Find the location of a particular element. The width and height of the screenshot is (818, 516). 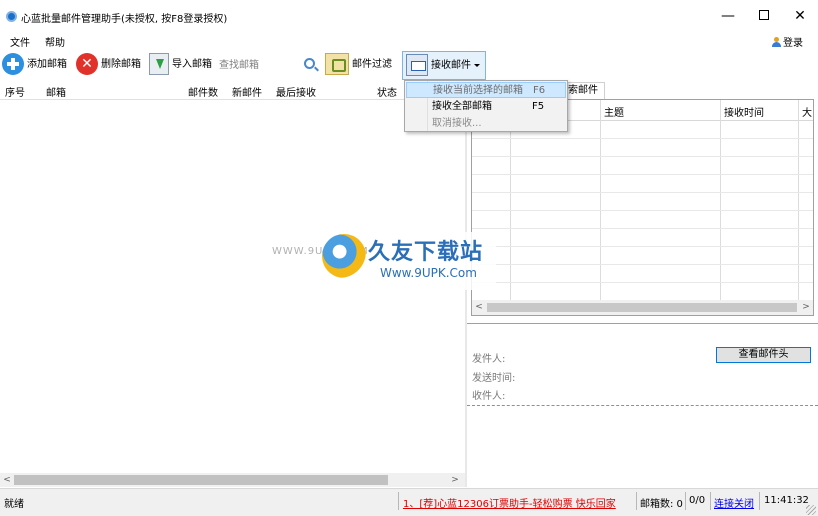

view-mail-header-button: 查看邮件头 is located at coordinates (763, 355).